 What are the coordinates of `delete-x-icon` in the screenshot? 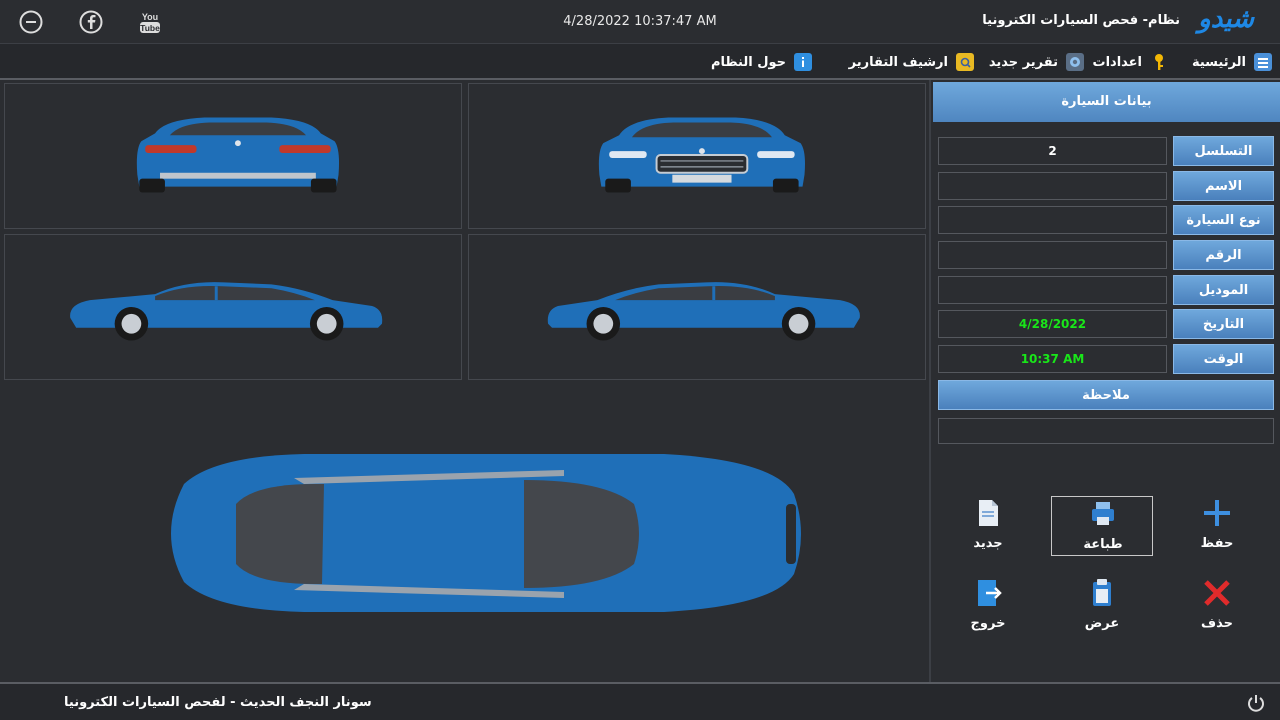 It's located at (1217, 593).